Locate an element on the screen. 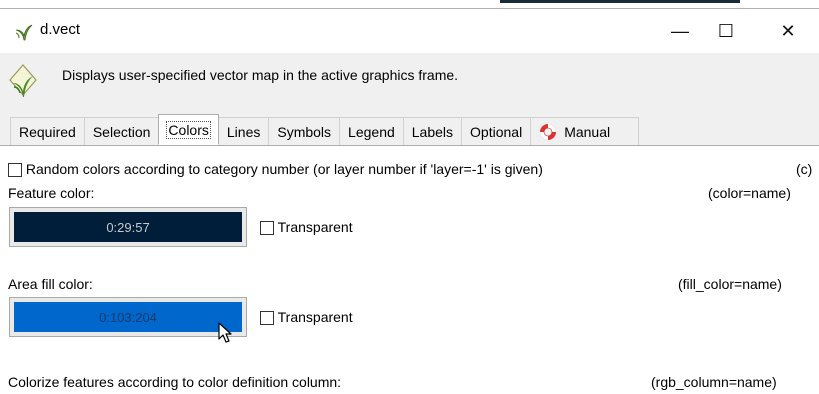 Image resolution: width=819 pixels, height=394 pixels. tab-lines: Lines is located at coordinates (243, 131).